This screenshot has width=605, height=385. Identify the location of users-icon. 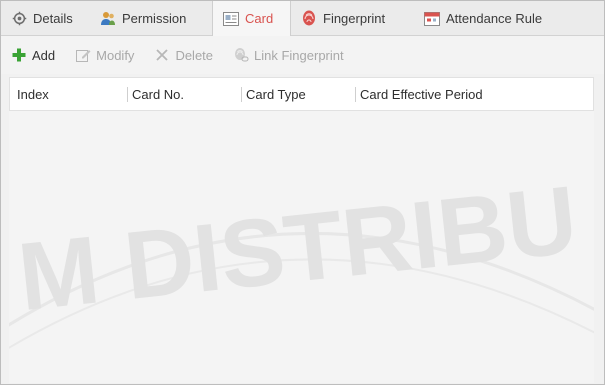
(108, 18).